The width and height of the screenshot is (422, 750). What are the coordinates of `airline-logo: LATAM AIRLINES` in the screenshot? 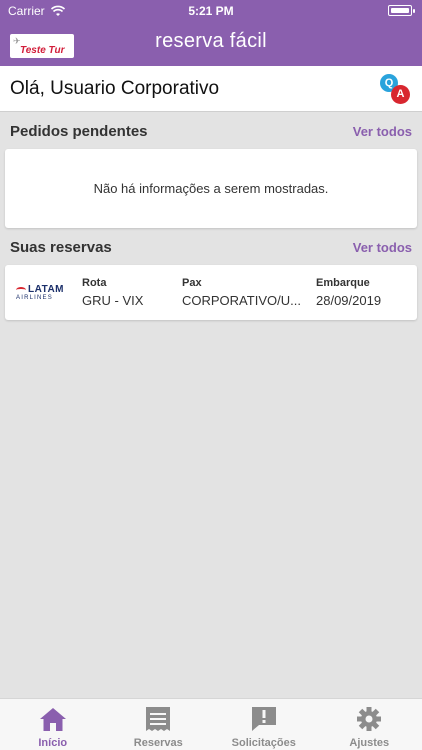 It's located at (44, 293).